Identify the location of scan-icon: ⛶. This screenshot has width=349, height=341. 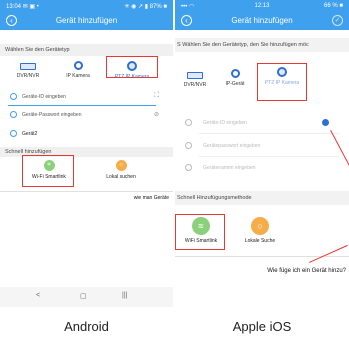
(156, 96).